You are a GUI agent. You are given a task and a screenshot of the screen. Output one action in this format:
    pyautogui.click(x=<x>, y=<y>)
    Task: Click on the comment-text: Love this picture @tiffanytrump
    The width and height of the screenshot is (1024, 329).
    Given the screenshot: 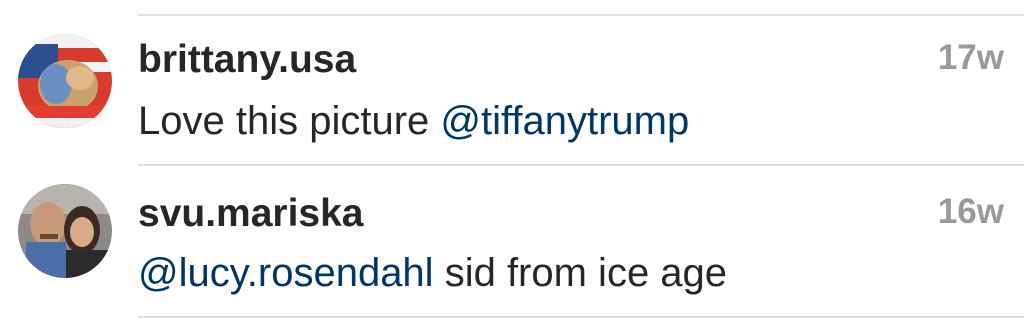 What is the action you would take?
    pyautogui.click(x=413, y=121)
    